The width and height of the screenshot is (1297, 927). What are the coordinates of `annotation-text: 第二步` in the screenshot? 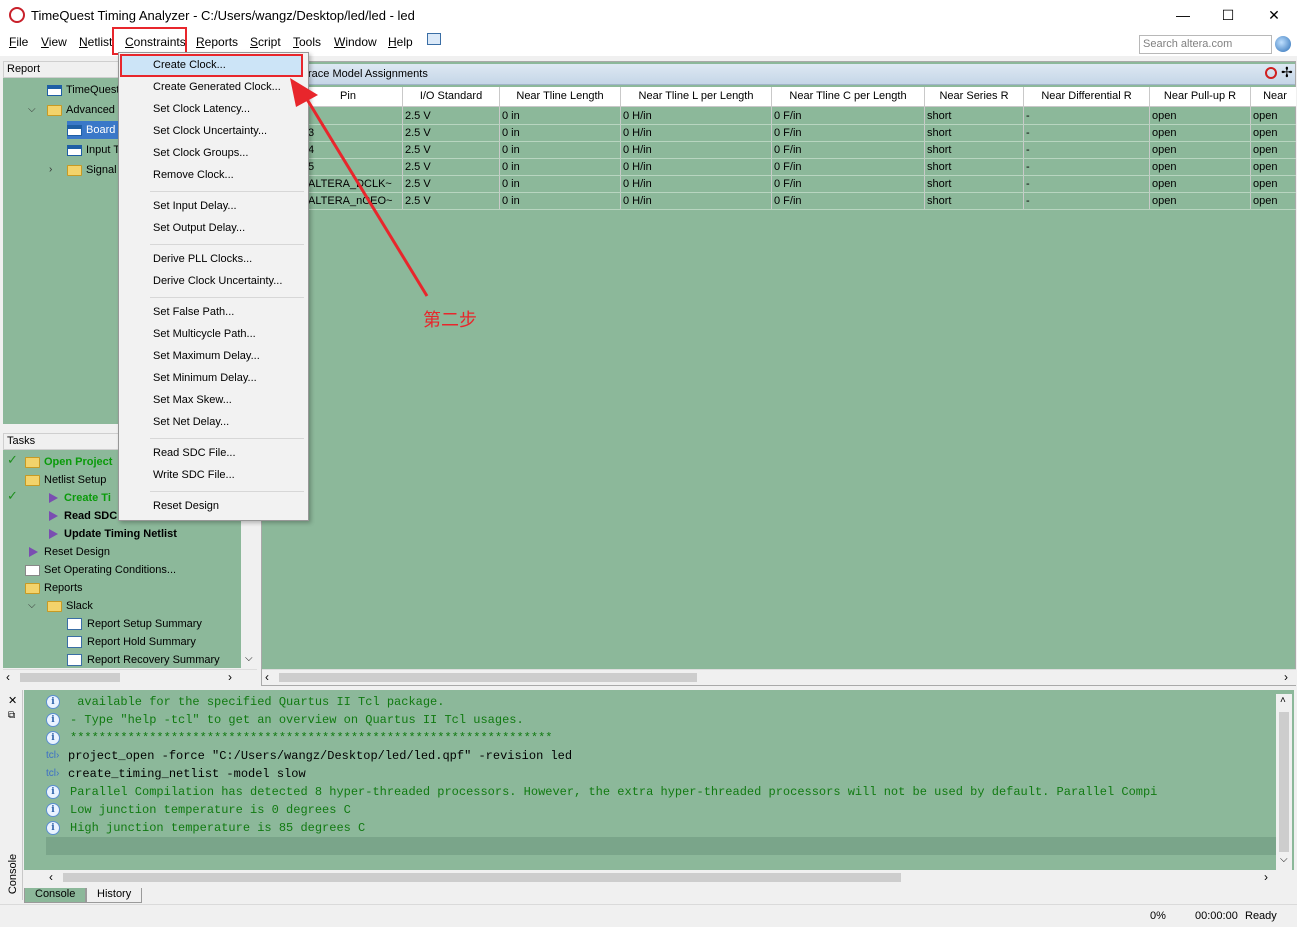 It's located at (450, 320).